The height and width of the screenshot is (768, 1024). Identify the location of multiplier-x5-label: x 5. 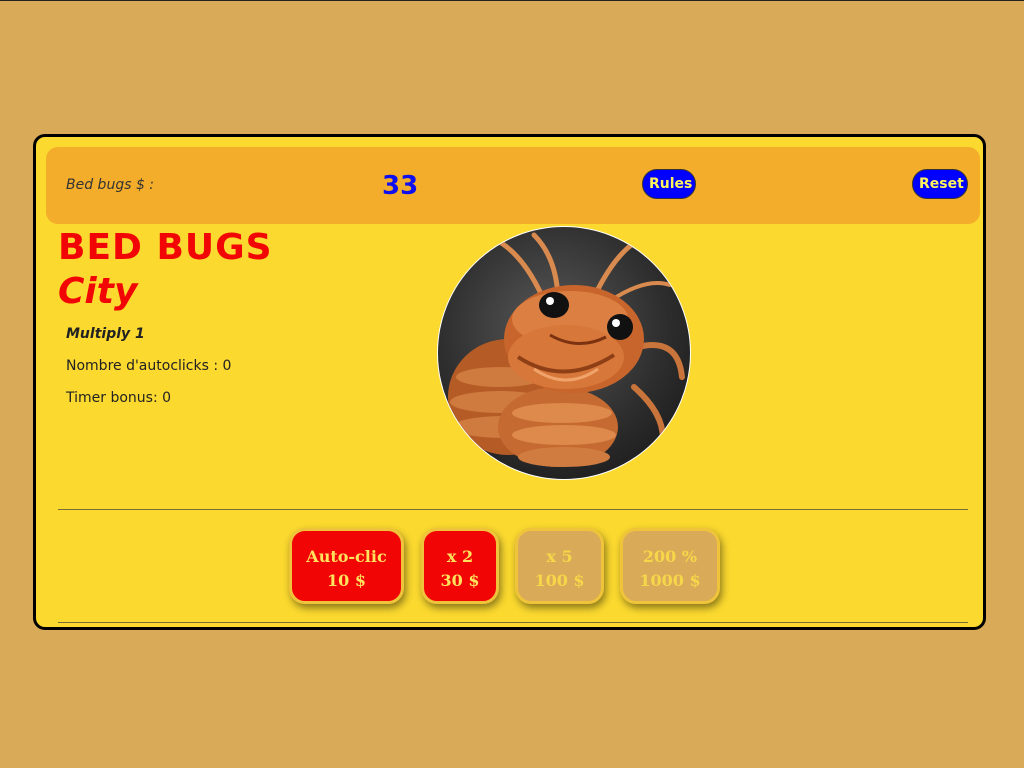
(559, 556).